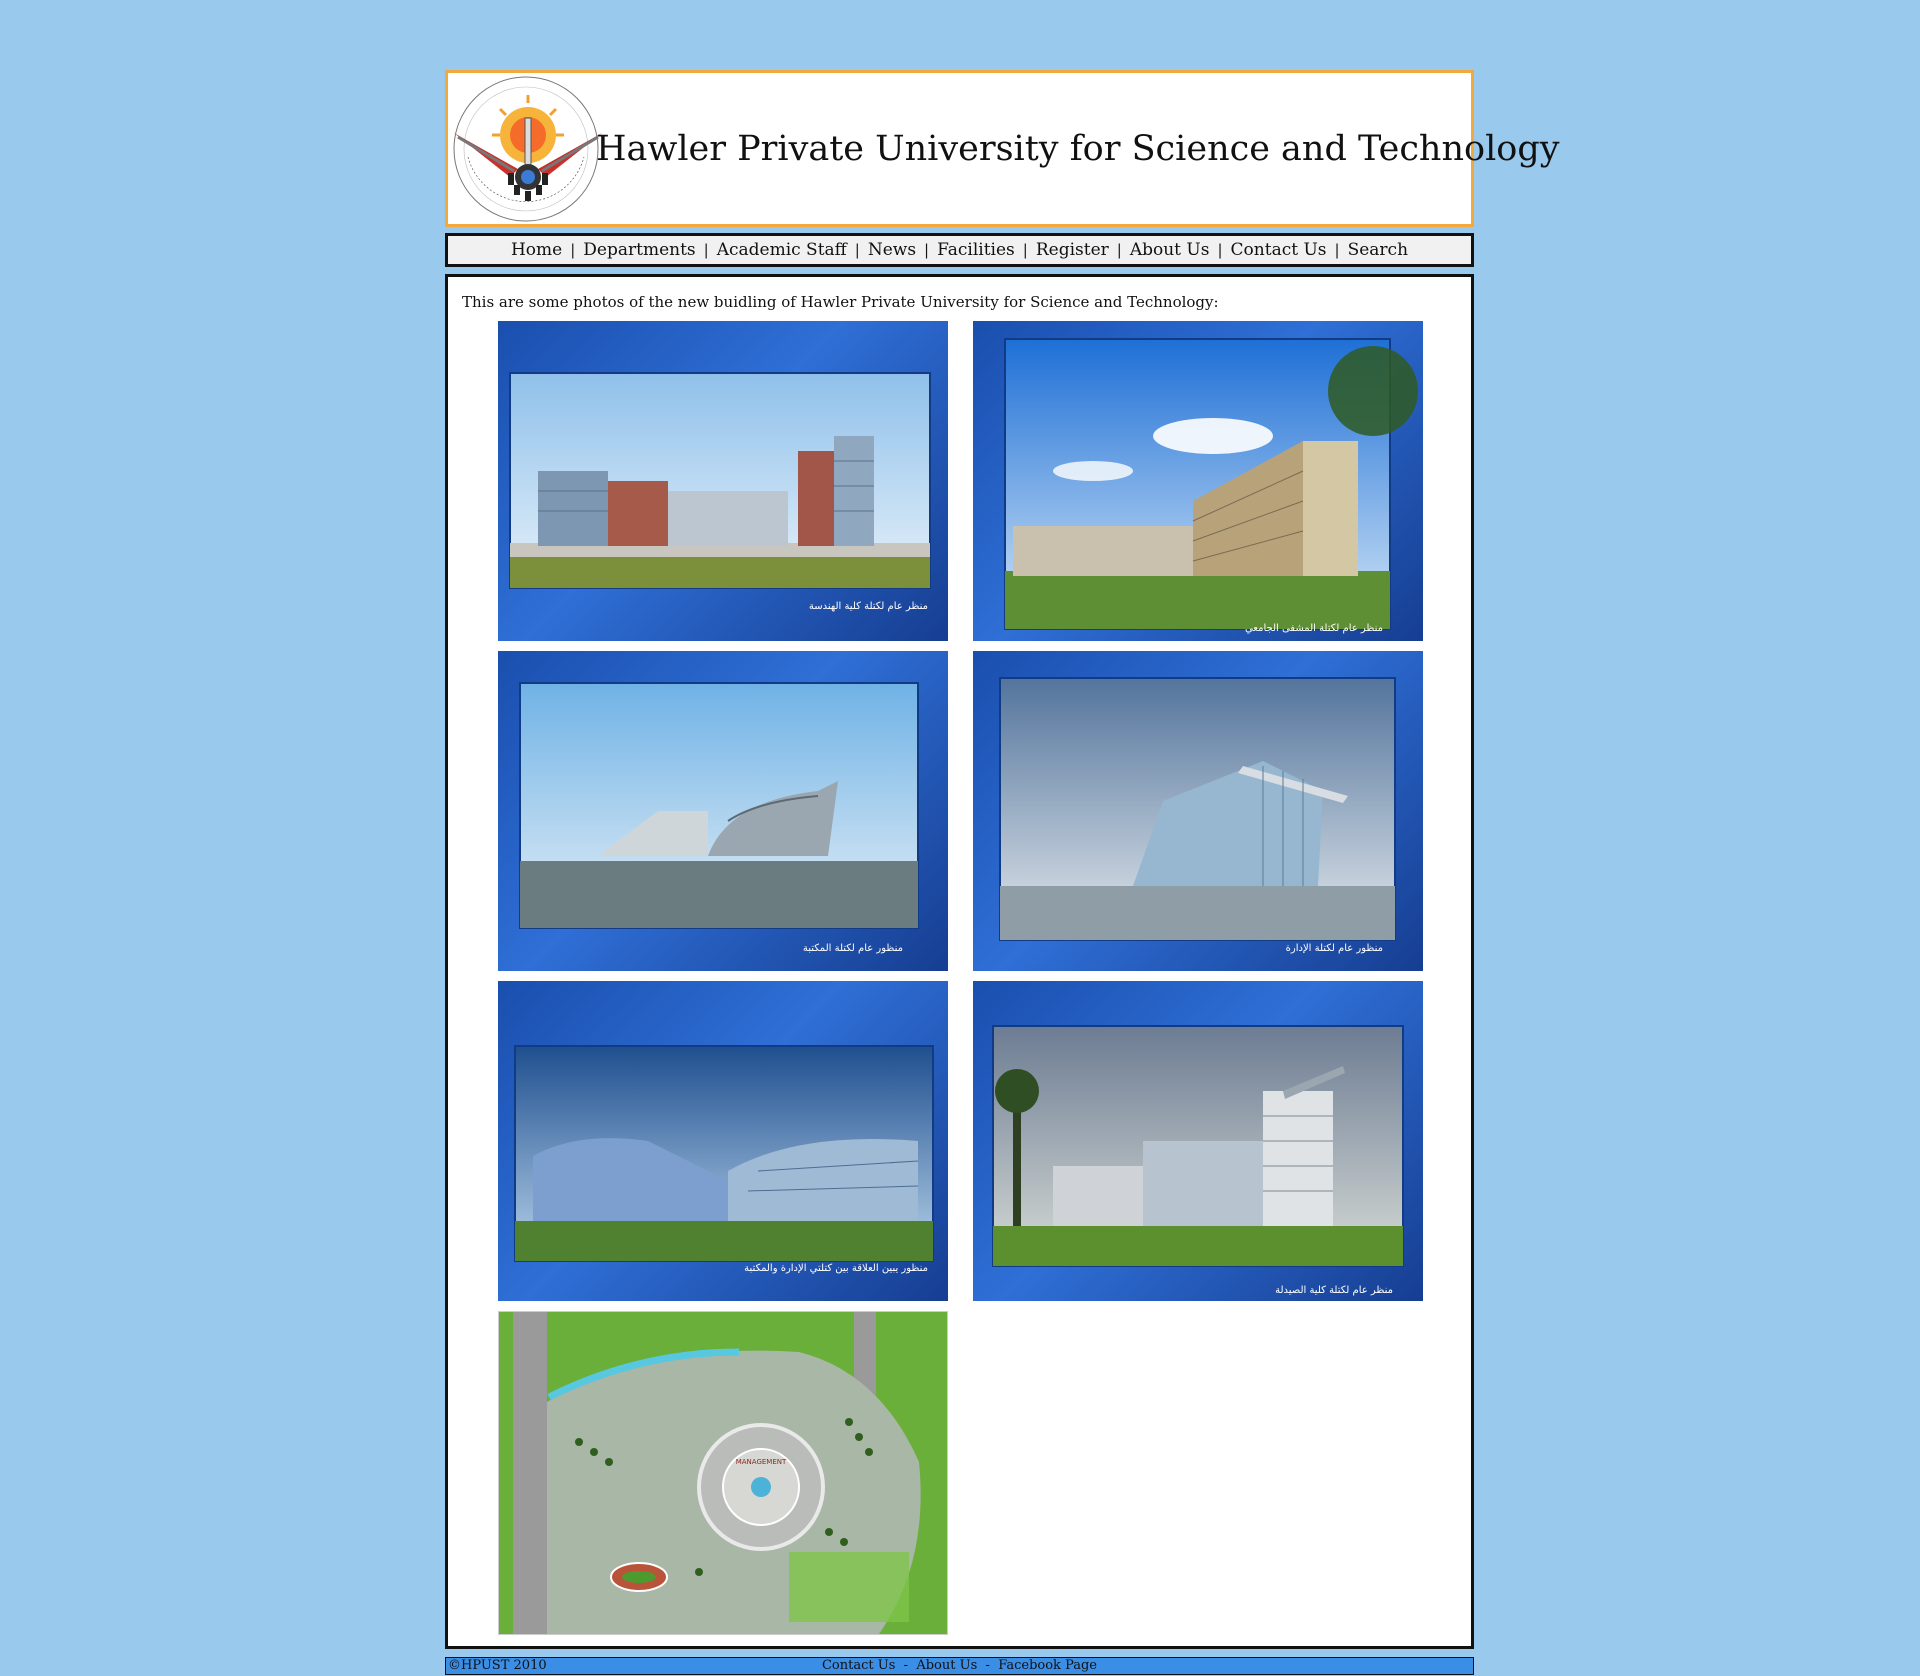 The image size is (1920, 1676). What do you see at coordinates (946, 1665) in the screenshot?
I see `footer-link-about-us: About Us` at bounding box center [946, 1665].